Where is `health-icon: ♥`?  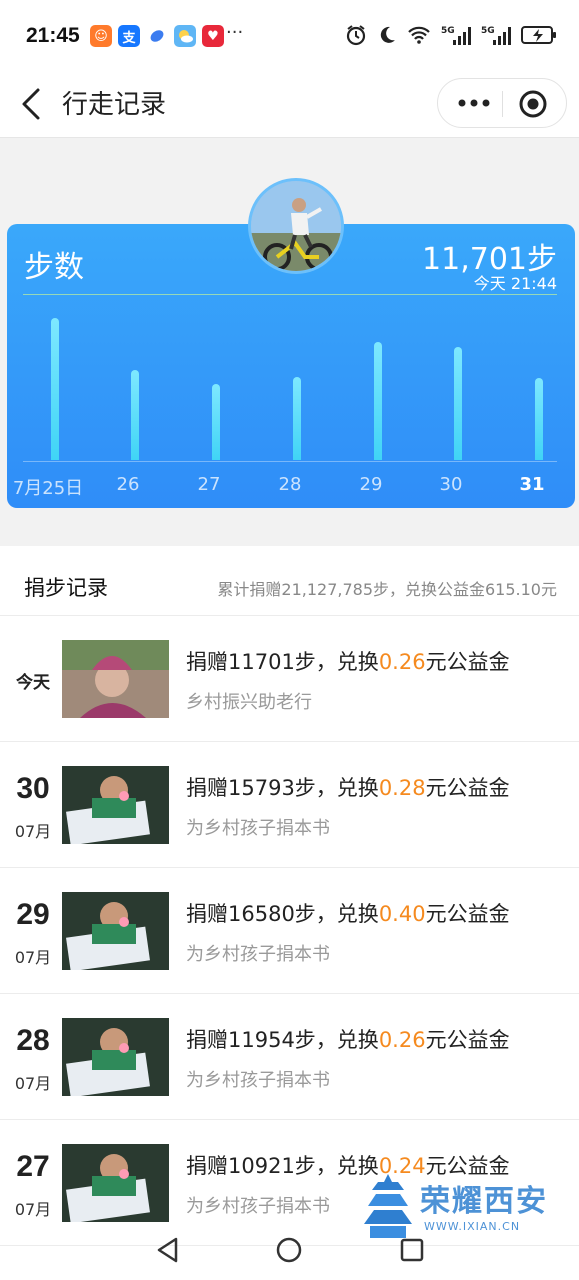
health-icon: ♥ is located at coordinates (213, 36).